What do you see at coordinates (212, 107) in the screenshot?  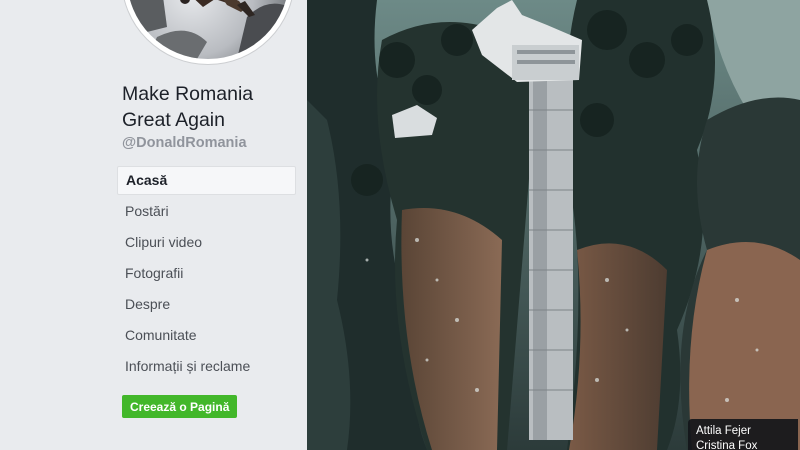 I see `page-title: Make Romania Great Again` at bounding box center [212, 107].